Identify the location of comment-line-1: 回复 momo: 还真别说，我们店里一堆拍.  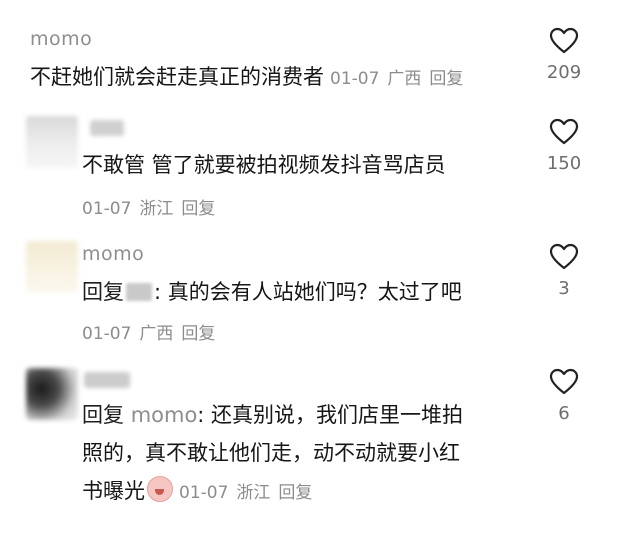
(292, 415).